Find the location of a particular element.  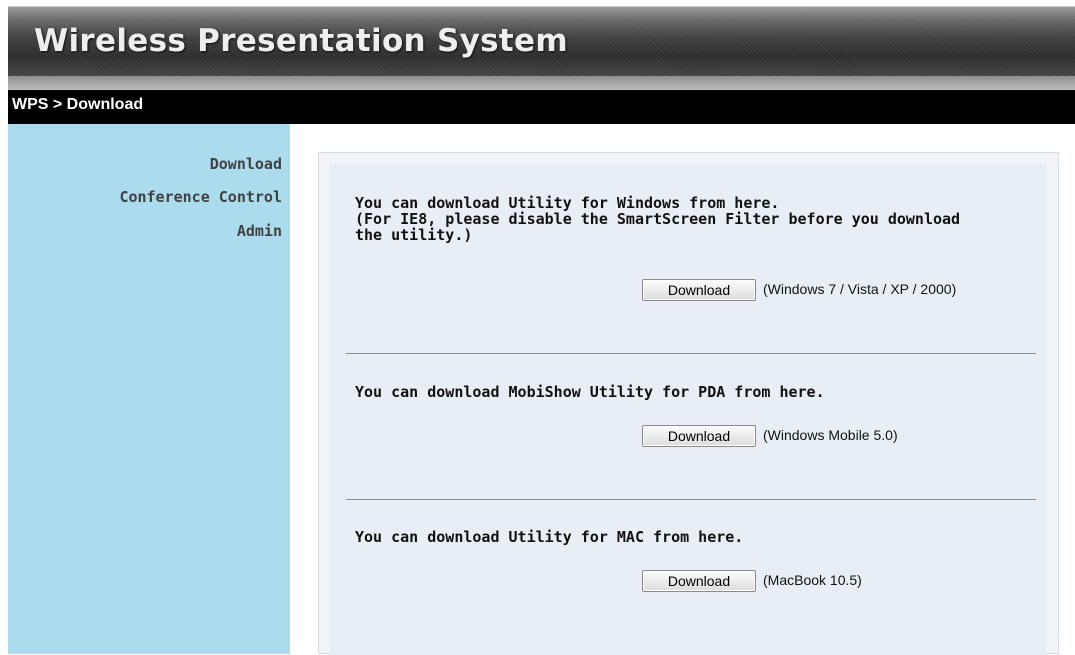

sidebar-item-conference-control: Conference Control is located at coordinates (200, 197).